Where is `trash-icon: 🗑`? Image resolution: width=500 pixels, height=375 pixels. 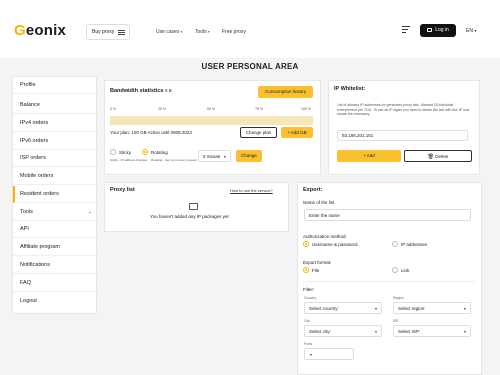
trash-icon: 🗑 is located at coordinates (431, 157).